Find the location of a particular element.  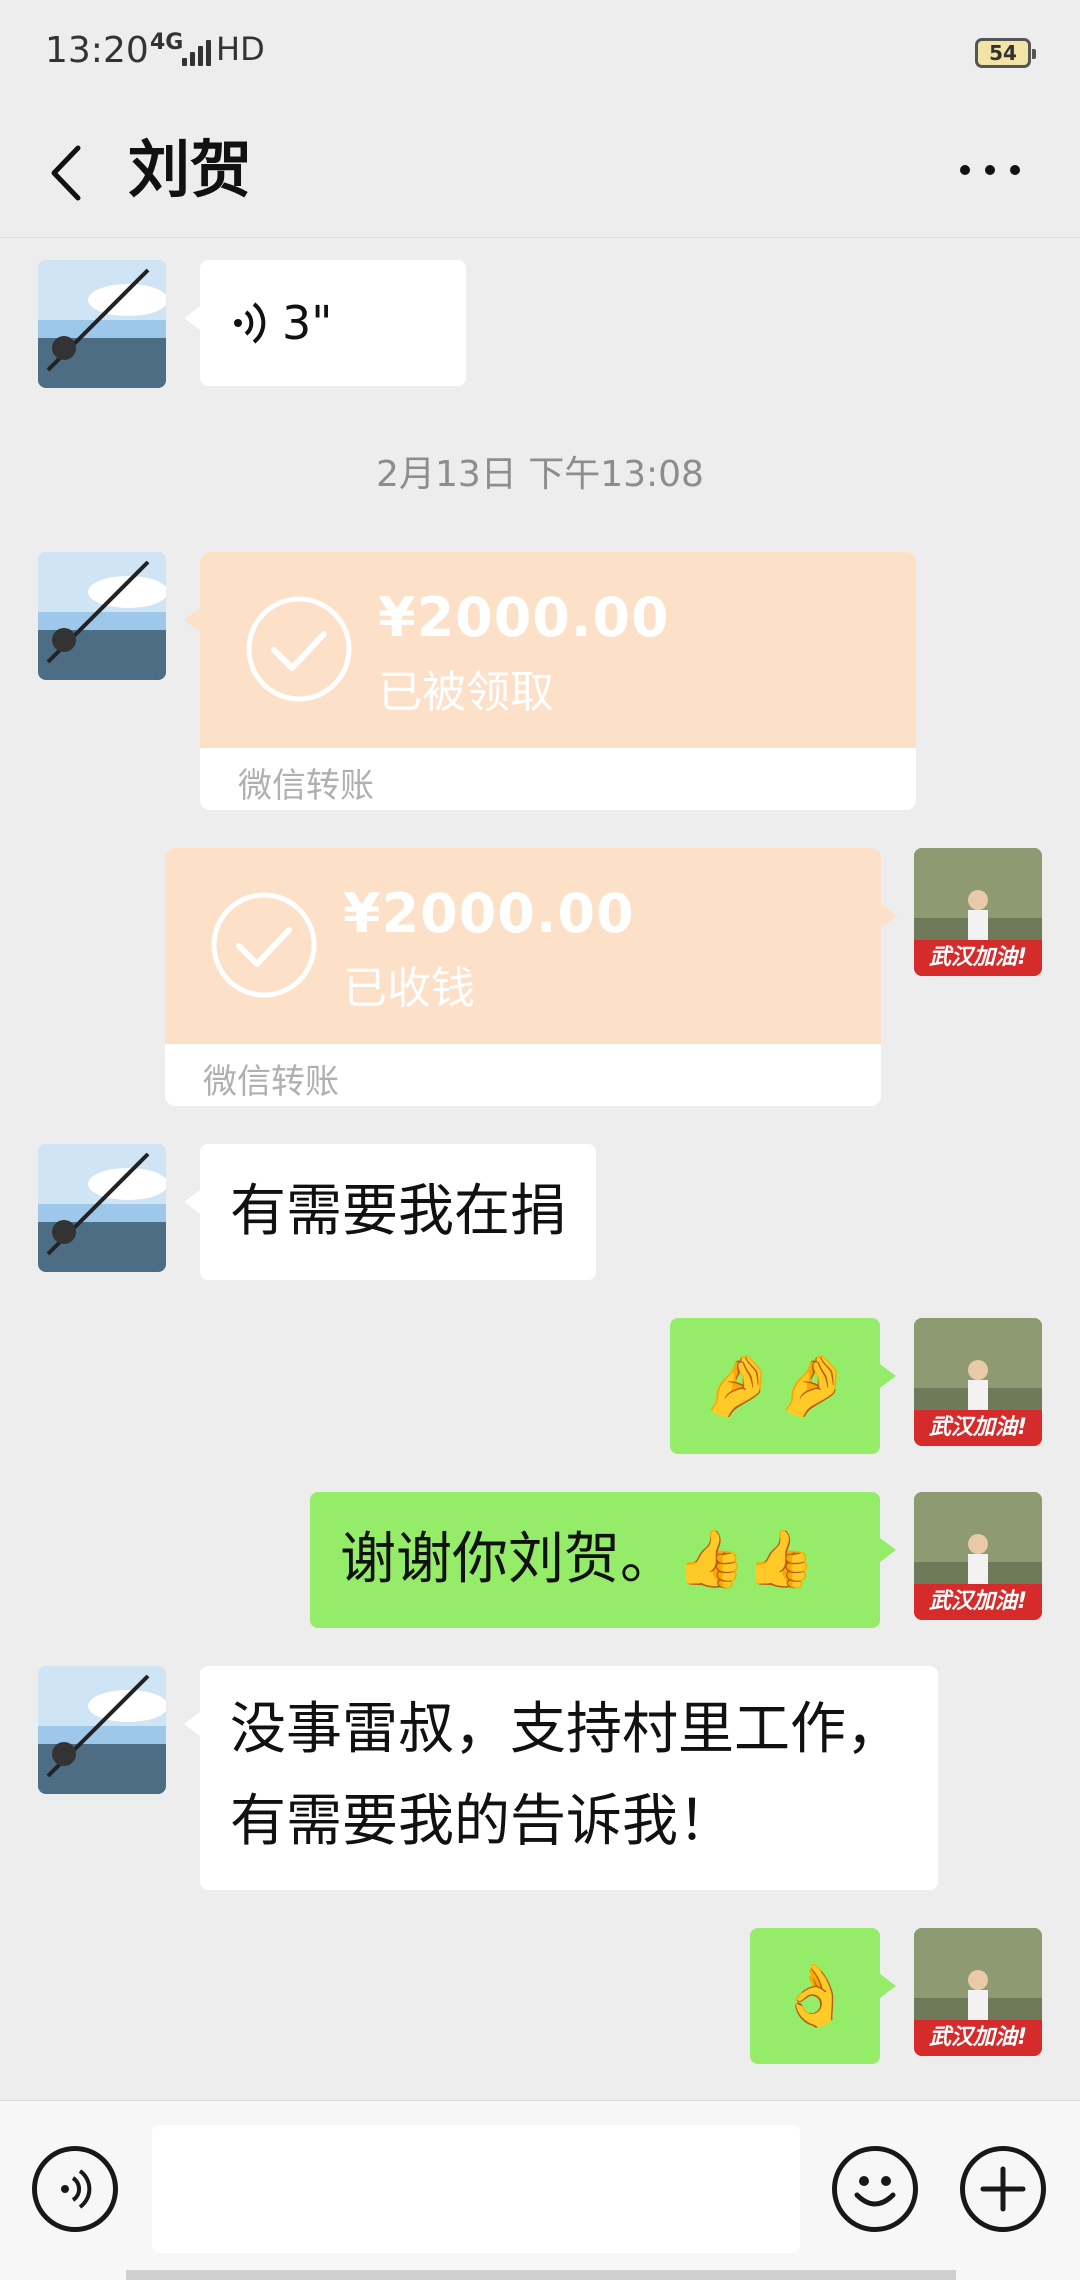

transfer-card-received: ¥2000.00 已被领取 微信转账 is located at coordinates (558, 681).